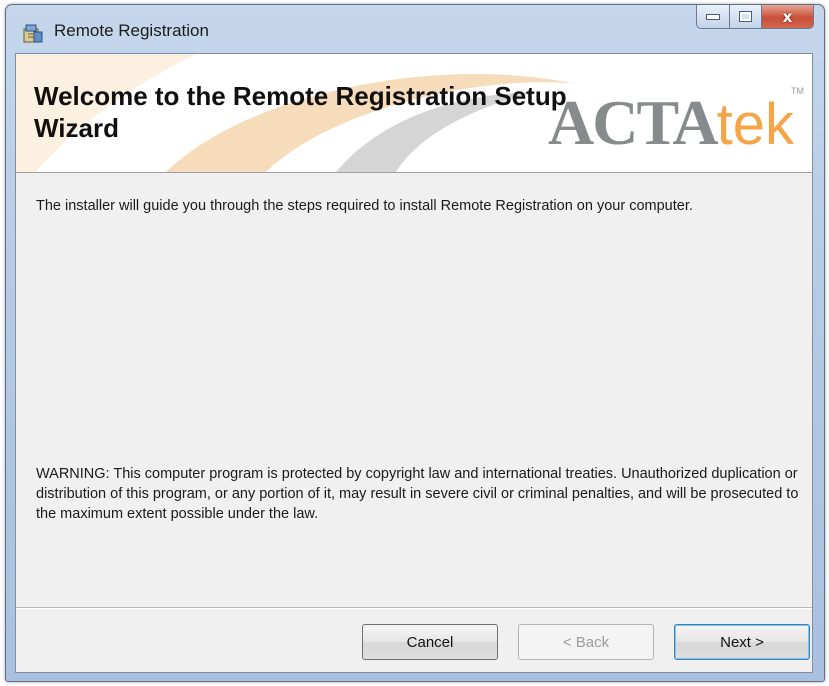 The height and width of the screenshot is (686, 829). I want to click on actatek-logo: ACTA tek TM, so click(676, 122).